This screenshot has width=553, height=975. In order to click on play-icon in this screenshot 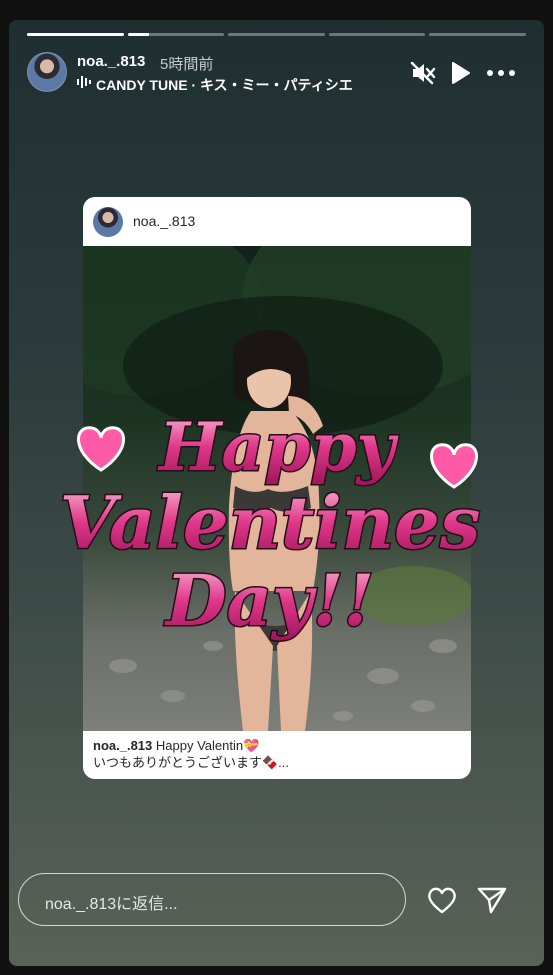, I will do `click(460, 73)`.